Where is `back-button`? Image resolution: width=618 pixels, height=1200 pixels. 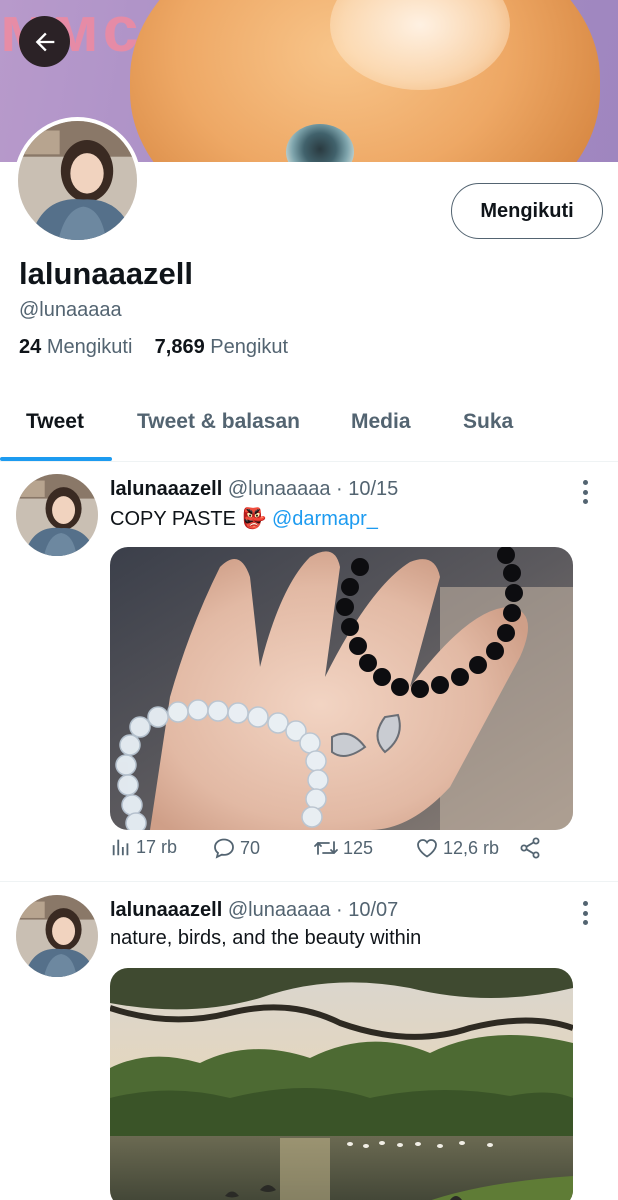 back-button is located at coordinates (44, 41).